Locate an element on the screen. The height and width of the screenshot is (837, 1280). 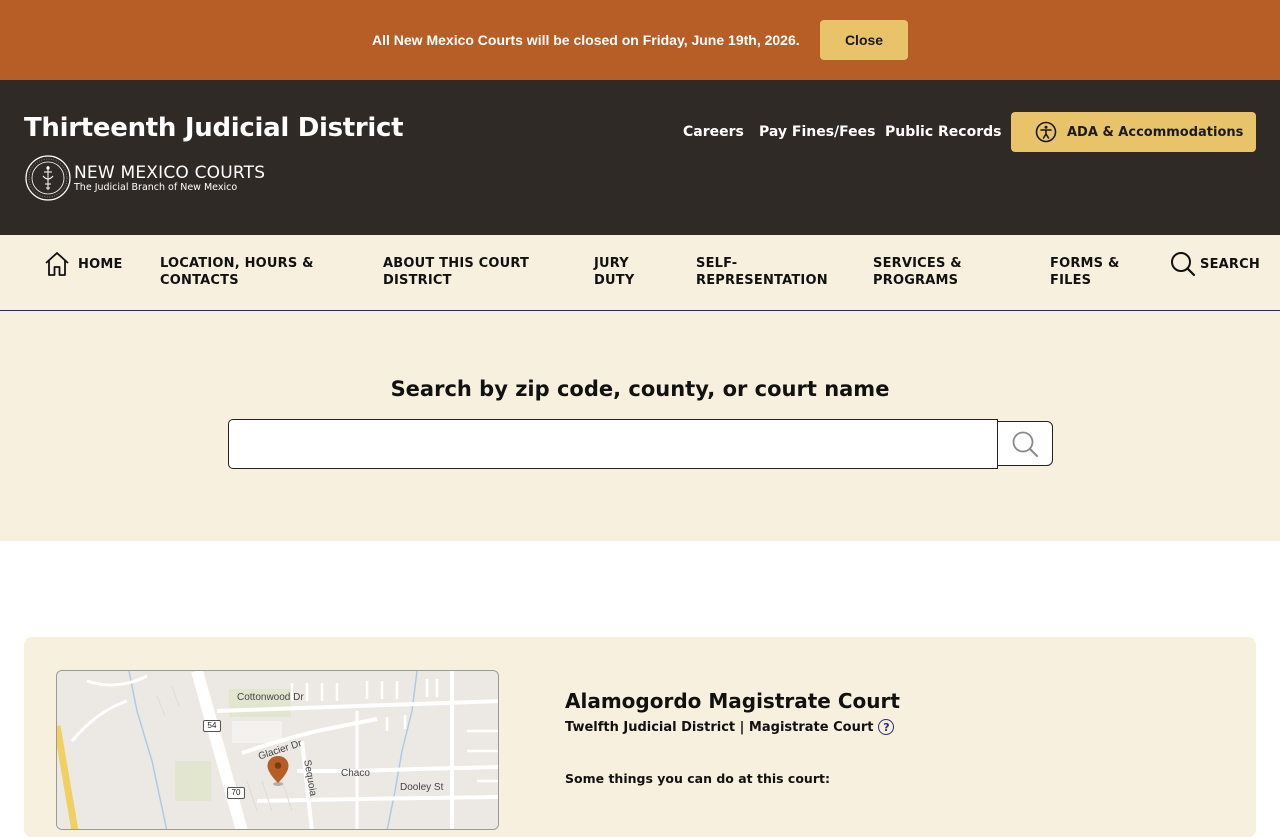
nav-location-hours-contacts: LOCATION, HOURS & CONTACTS is located at coordinates (250, 272).